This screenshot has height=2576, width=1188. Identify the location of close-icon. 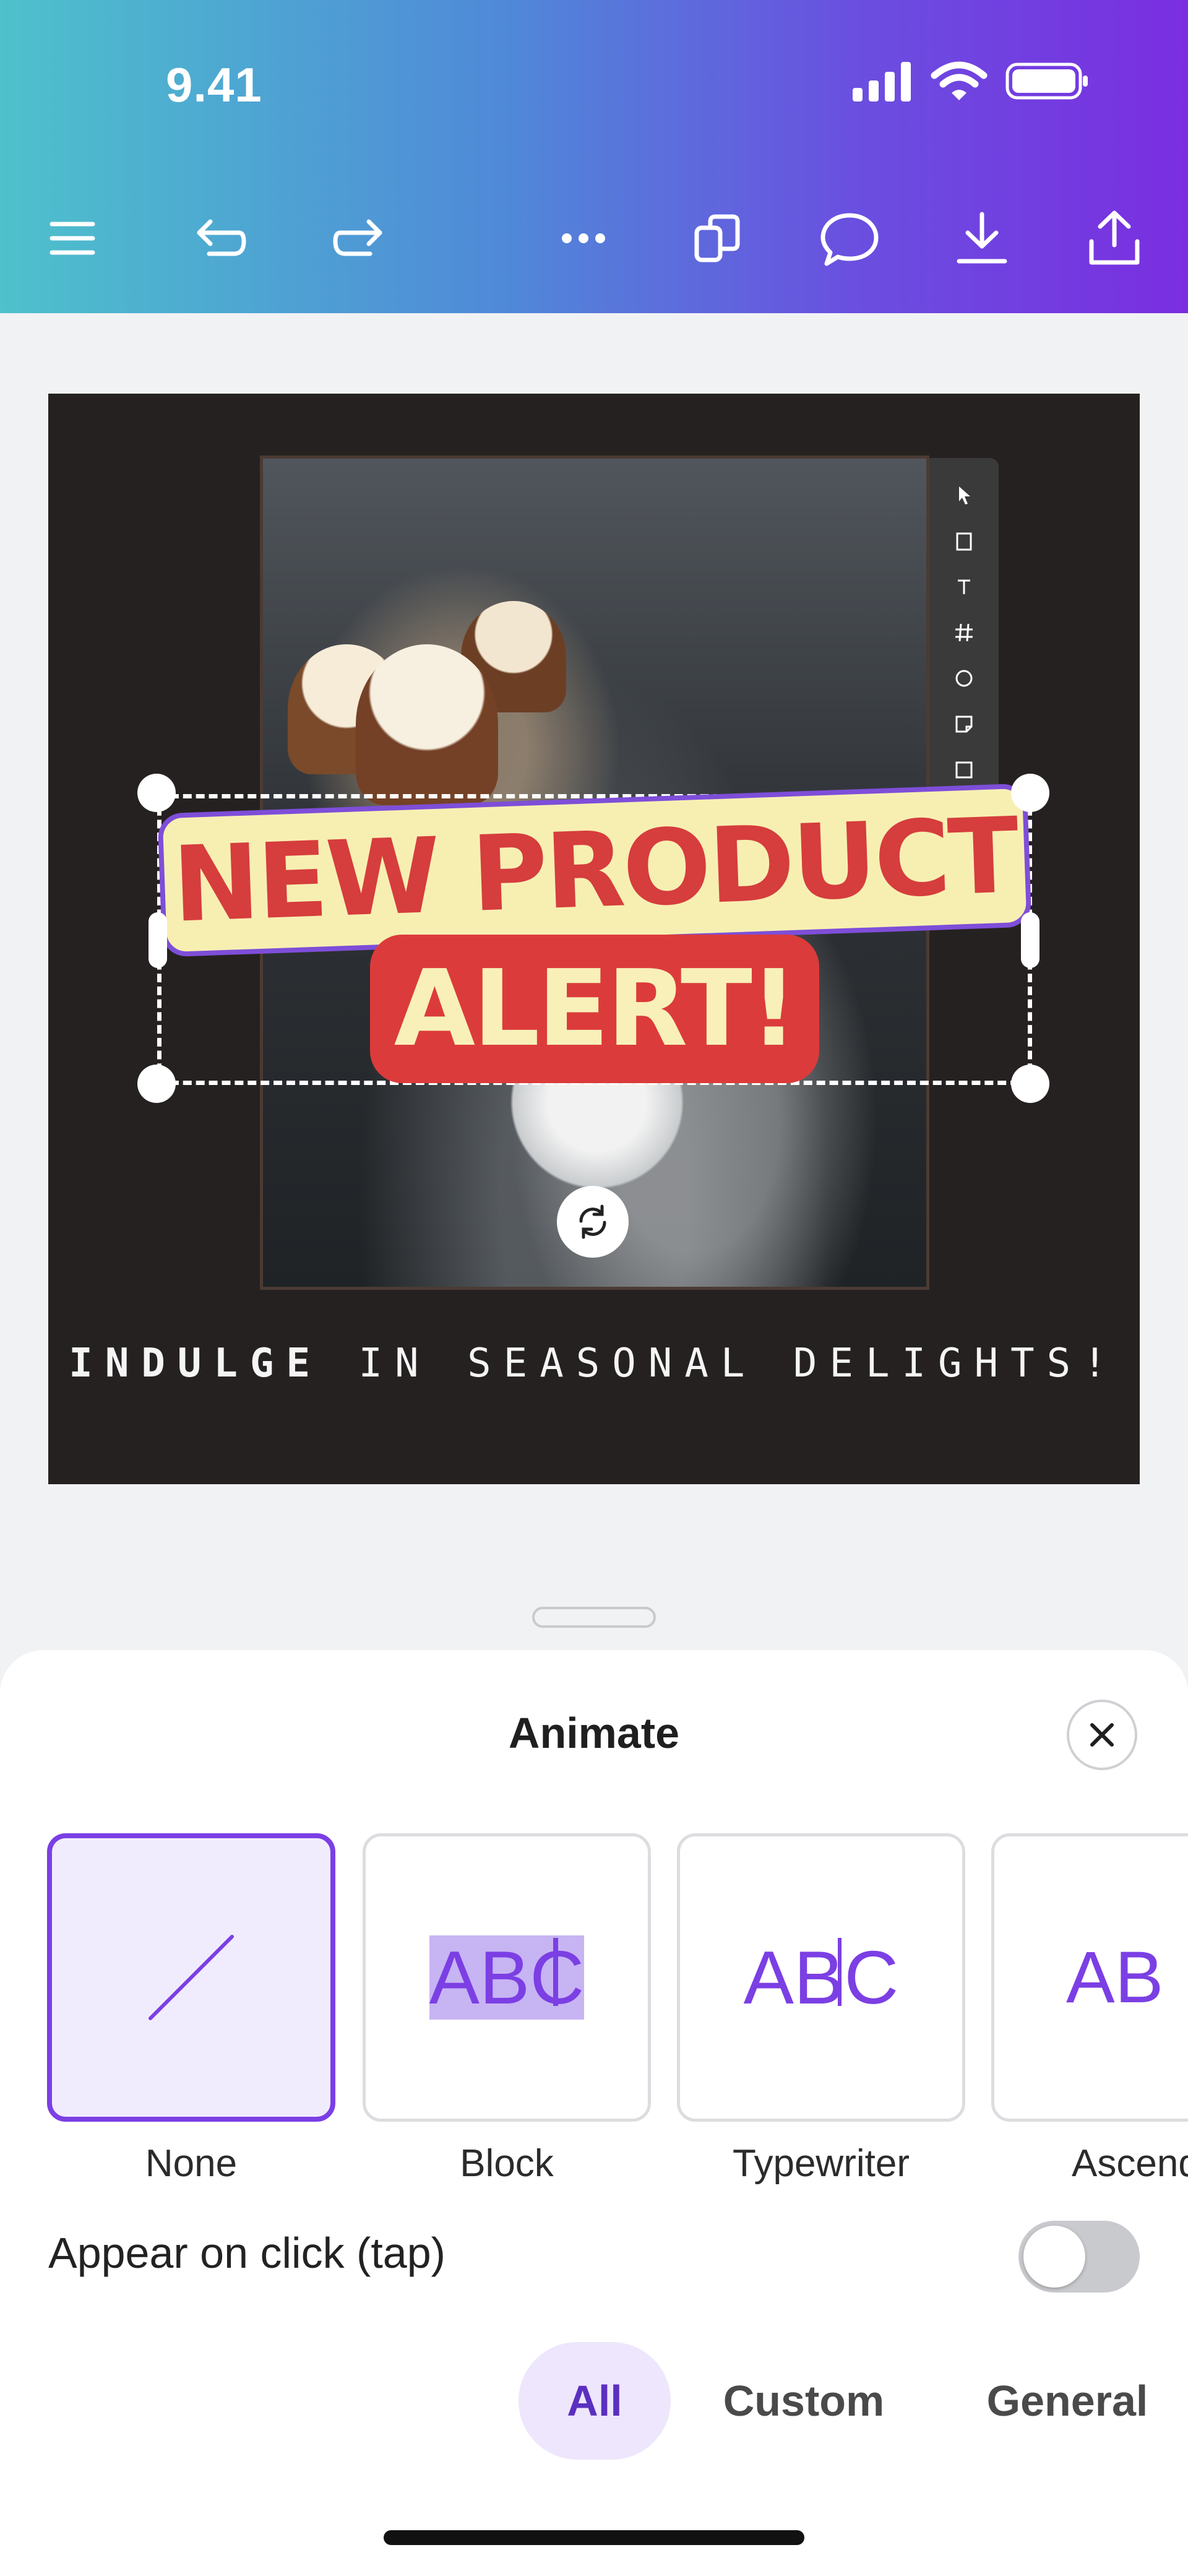
(1102, 1735).